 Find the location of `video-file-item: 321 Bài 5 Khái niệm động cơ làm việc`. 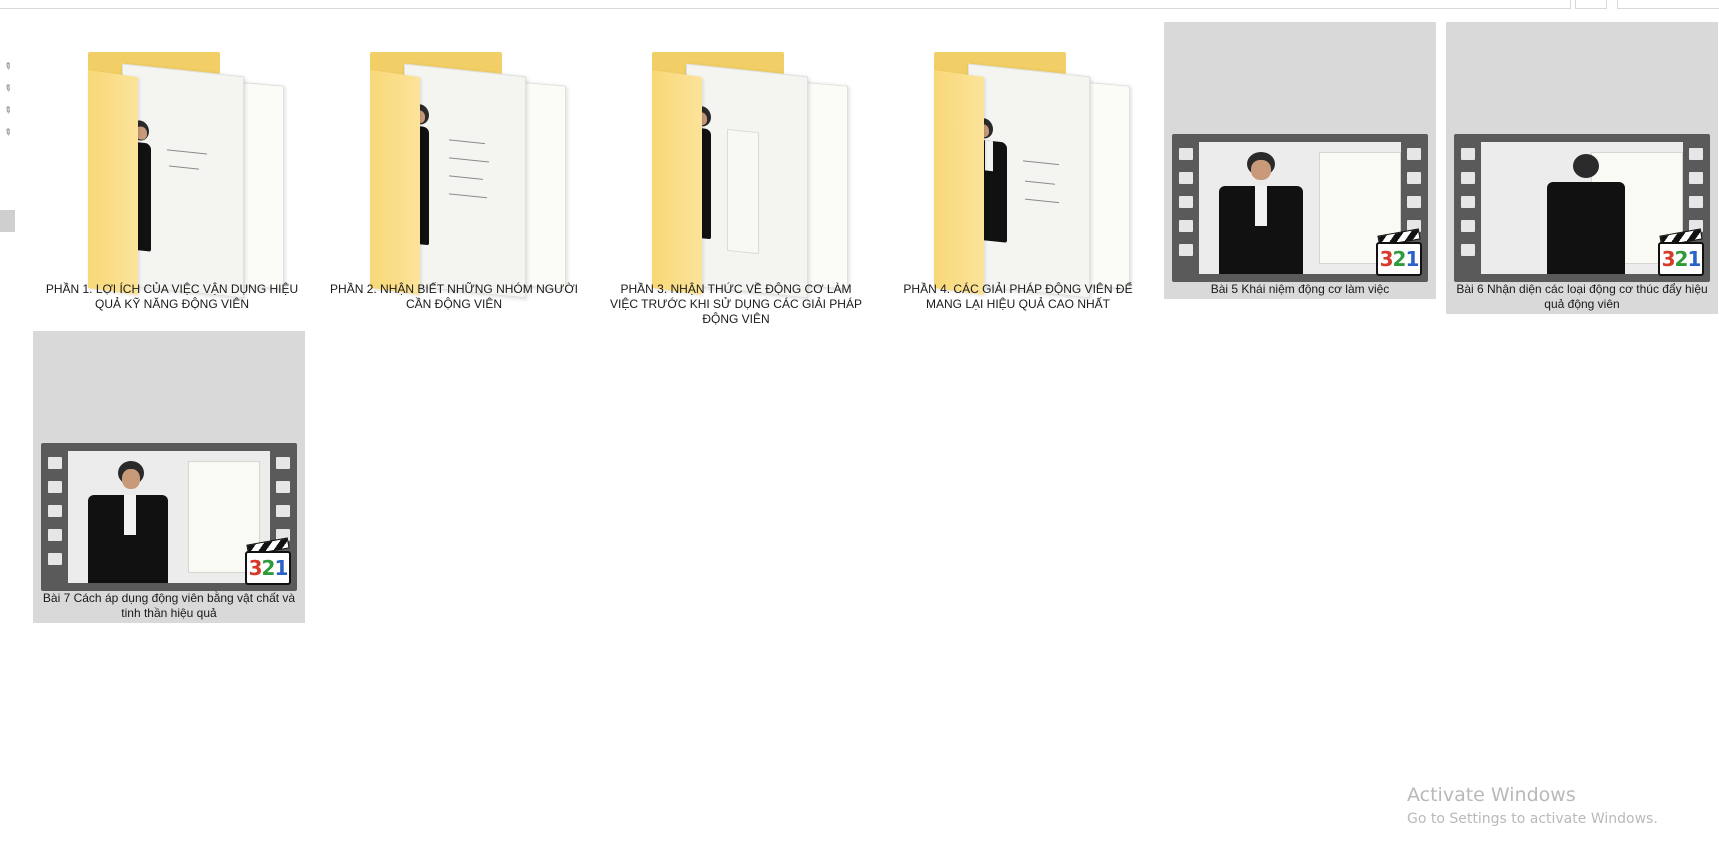

video-file-item: 321 Bài 5 Khái niệm động cơ làm việc is located at coordinates (1300, 160).